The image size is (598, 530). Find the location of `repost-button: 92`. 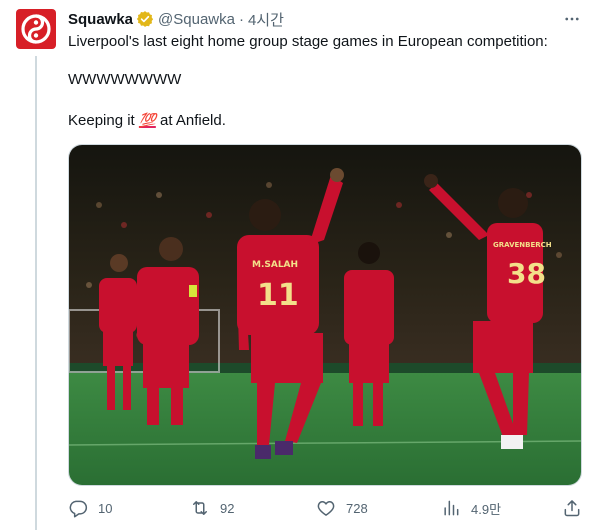

repost-button: 92 is located at coordinates (212, 508).